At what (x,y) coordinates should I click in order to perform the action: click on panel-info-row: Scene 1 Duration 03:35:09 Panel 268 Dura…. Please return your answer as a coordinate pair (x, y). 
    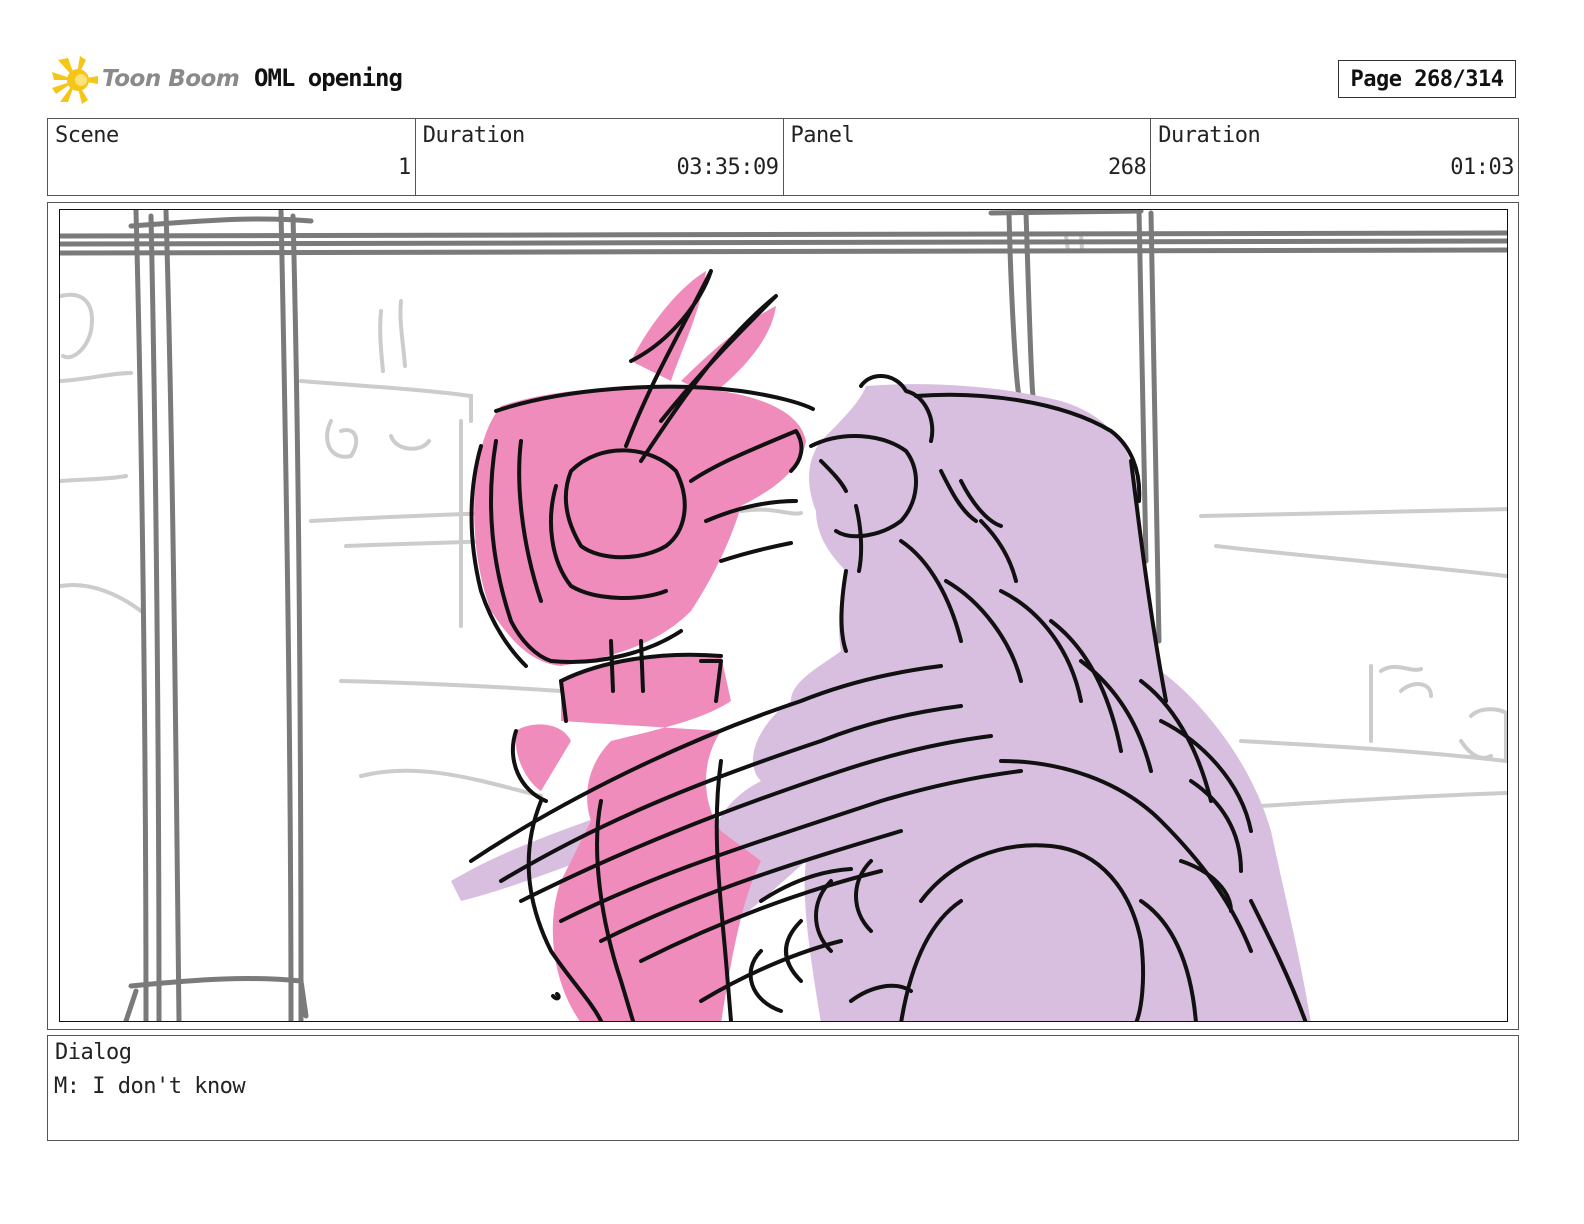
    Looking at the image, I should click on (783, 157).